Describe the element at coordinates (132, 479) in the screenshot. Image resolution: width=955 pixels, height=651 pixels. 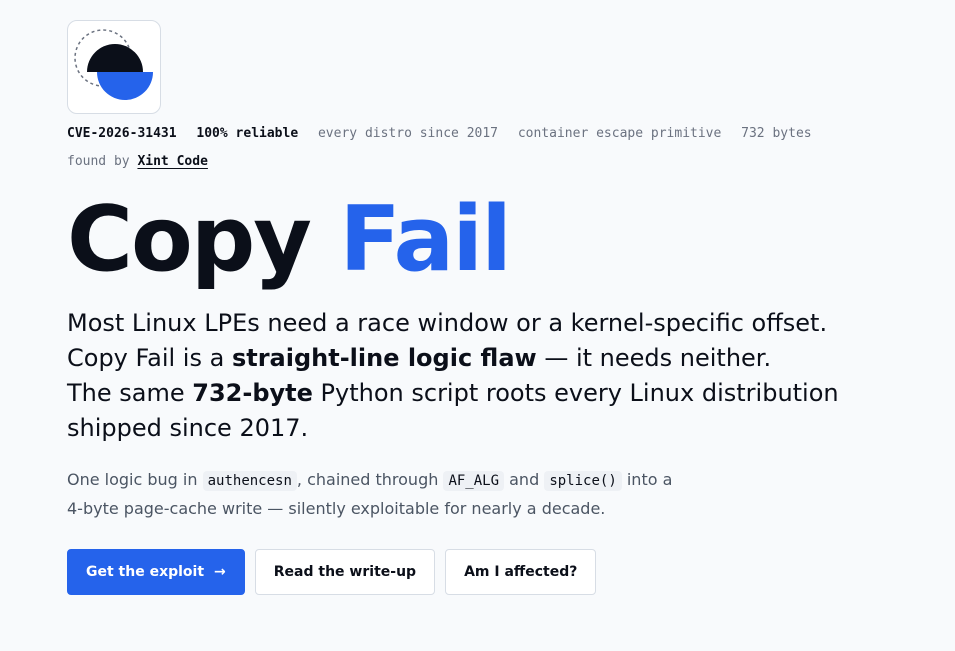
I see `sub-text-1: One logic bug in` at that location.